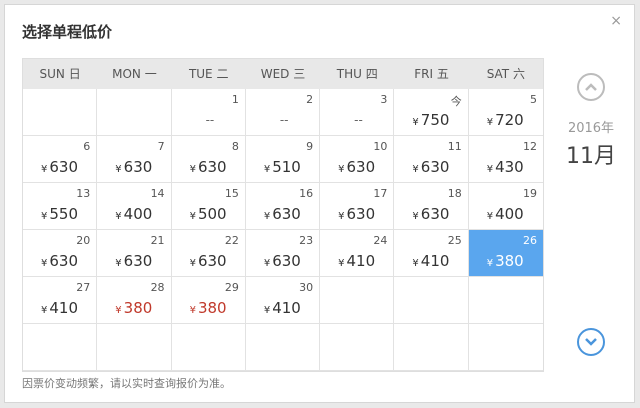 The height and width of the screenshot is (408, 640). Describe the element at coordinates (60, 253) in the screenshot. I see `calendar-cell: 20 ¥630` at that location.